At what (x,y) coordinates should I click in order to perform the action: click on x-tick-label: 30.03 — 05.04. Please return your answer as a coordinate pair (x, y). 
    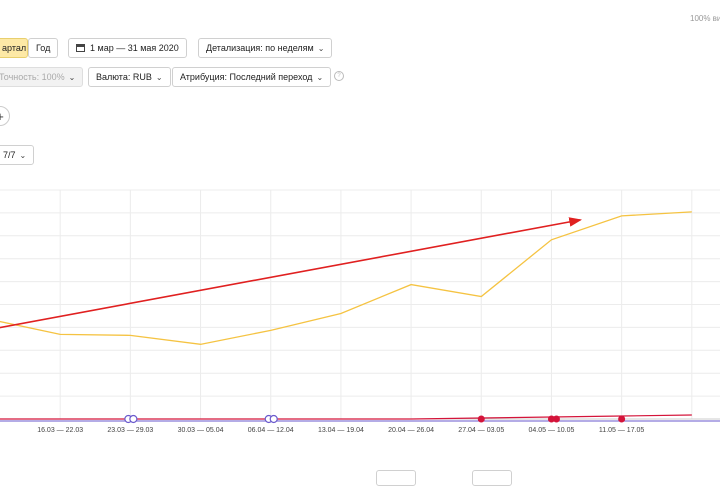
    Looking at the image, I should click on (201, 430).